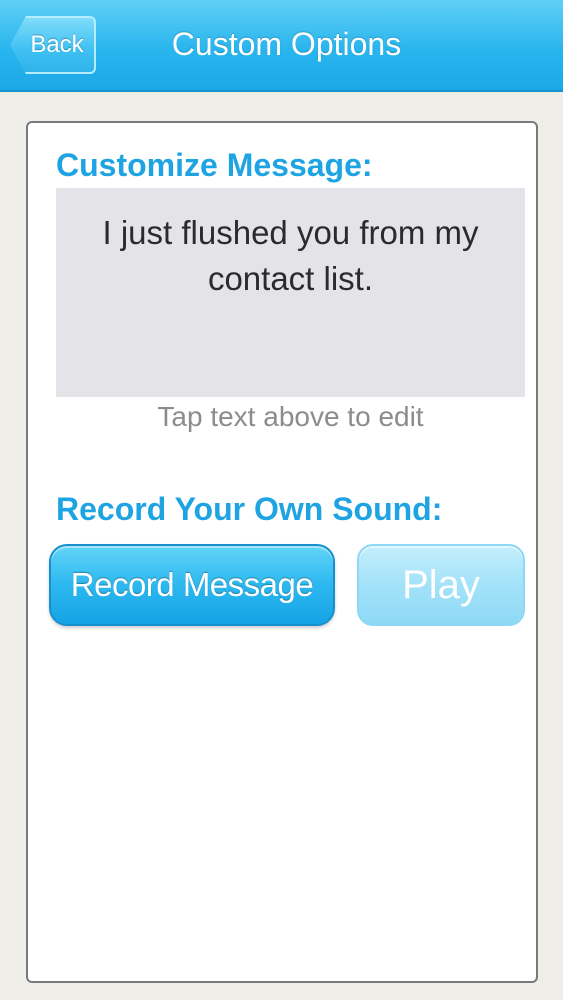  What do you see at coordinates (192, 585) in the screenshot?
I see `record-message-button: Record Message` at bounding box center [192, 585].